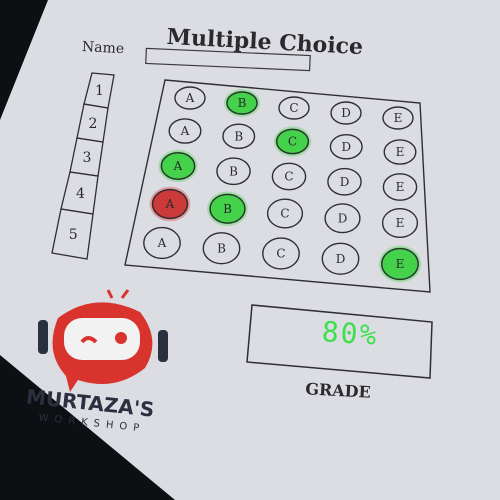 The width and height of the screenshot is (500, 500). I want to click on name-label: Name, so click(103, 48).